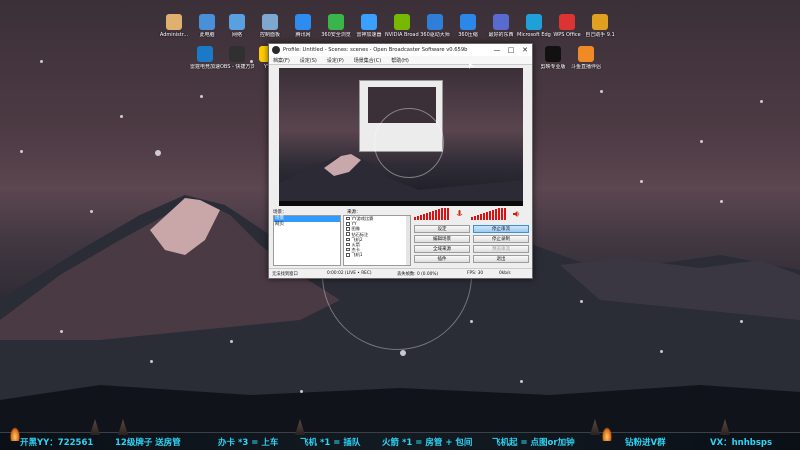 Image resolution: width=800 pixels, height=450 pixels. Describe the element at coordinates (237, 54) in the screenshot. I see `obs-icon` at that location.